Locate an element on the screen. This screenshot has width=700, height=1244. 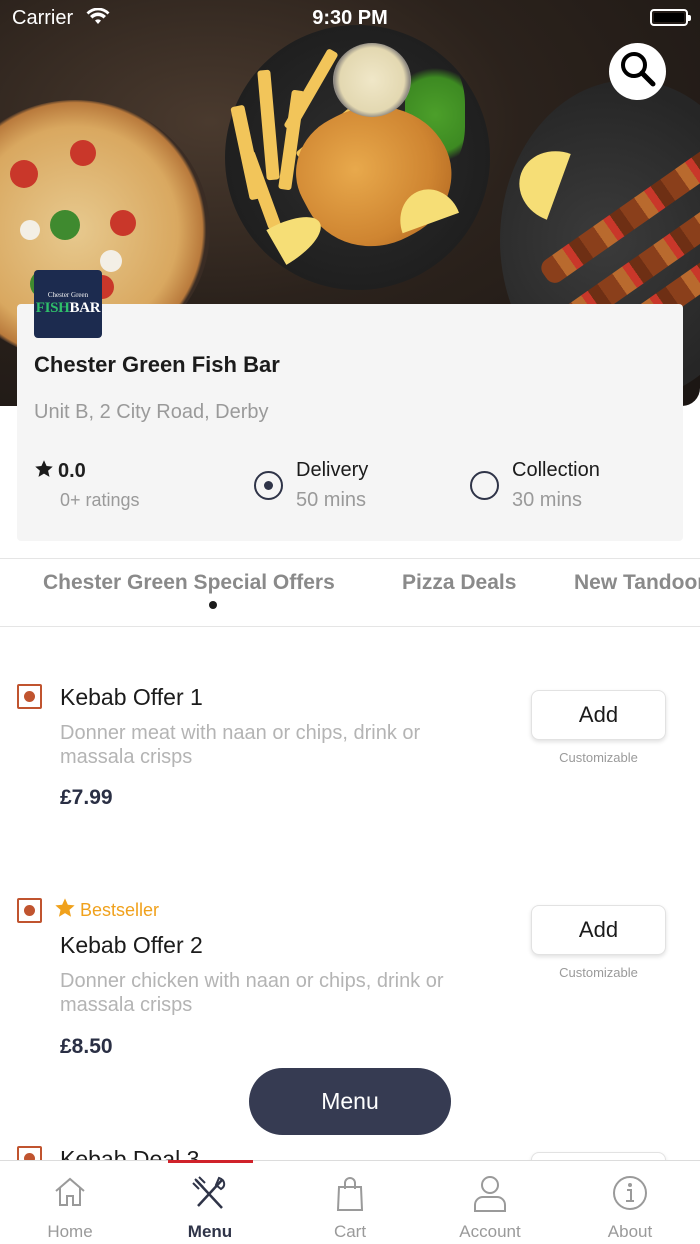
tab-pizza-deals: Pizza Deals is located at coordinates (459, 583).